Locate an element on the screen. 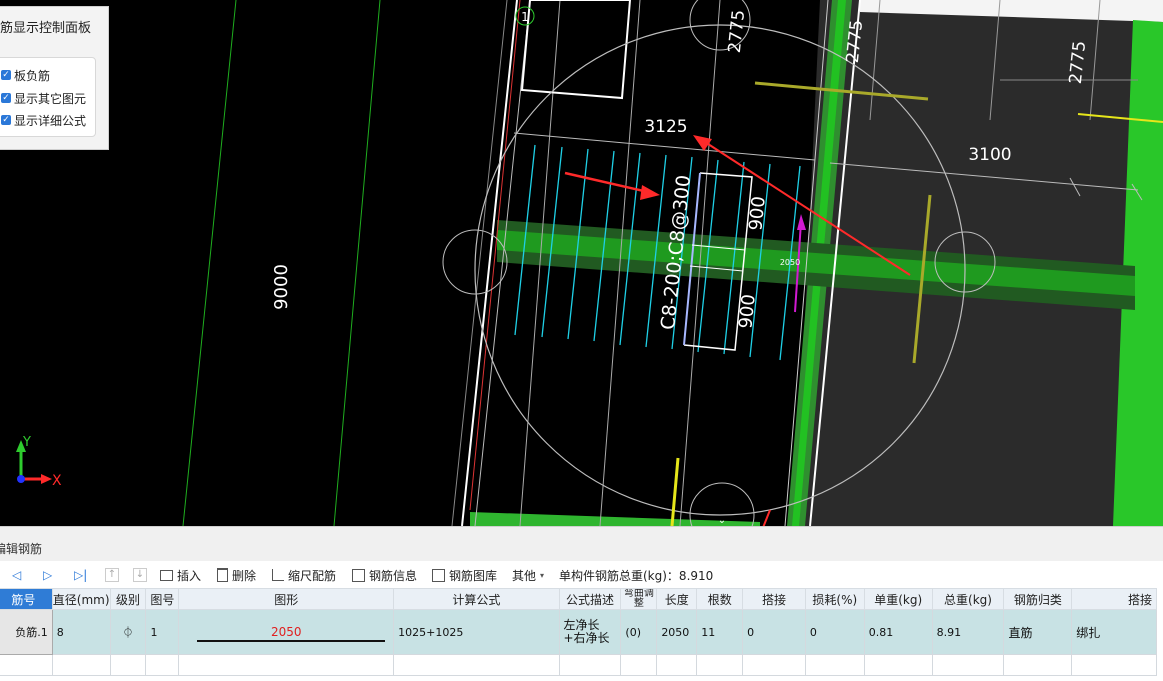  editor-title: 编辑钢筋 is located at coordinates (21, 549).